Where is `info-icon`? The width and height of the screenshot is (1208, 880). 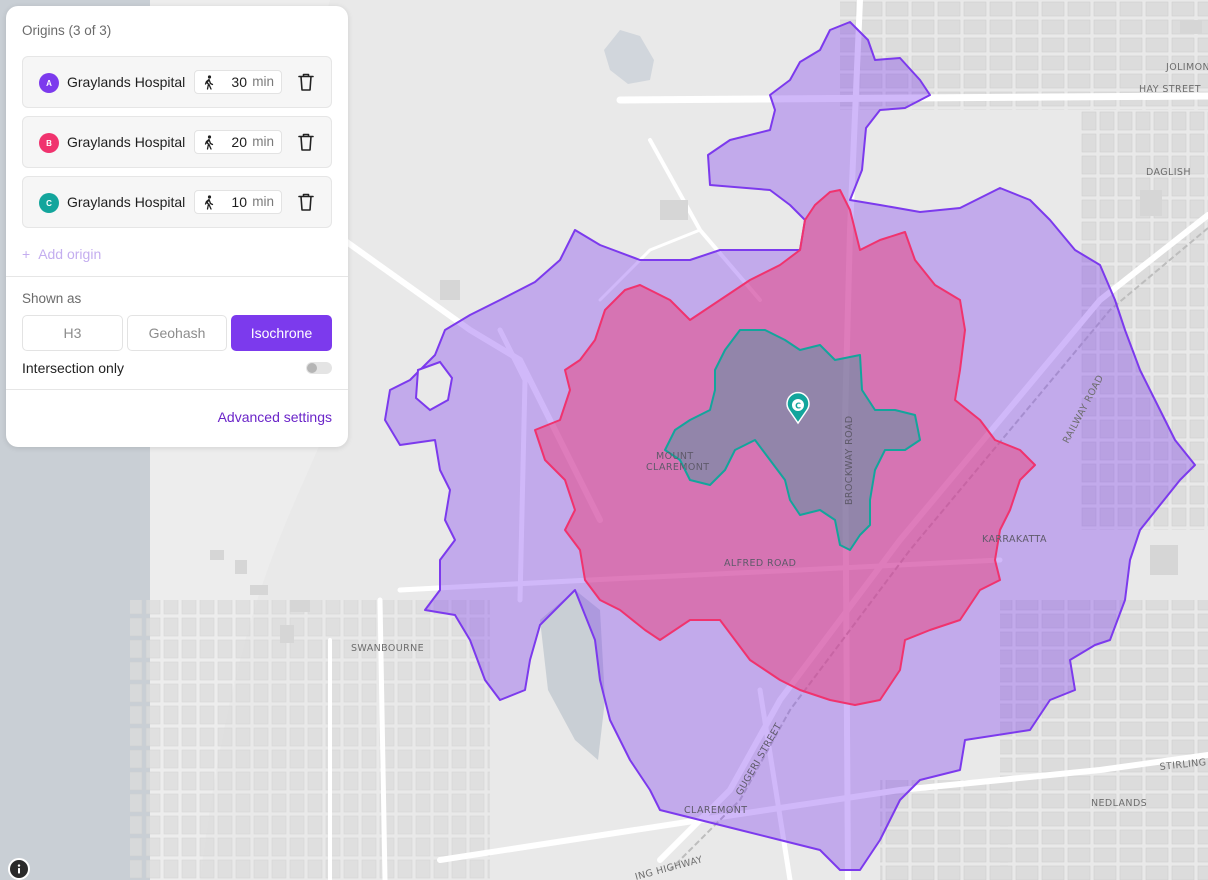
info-icon is located at coordinates (19, 869).